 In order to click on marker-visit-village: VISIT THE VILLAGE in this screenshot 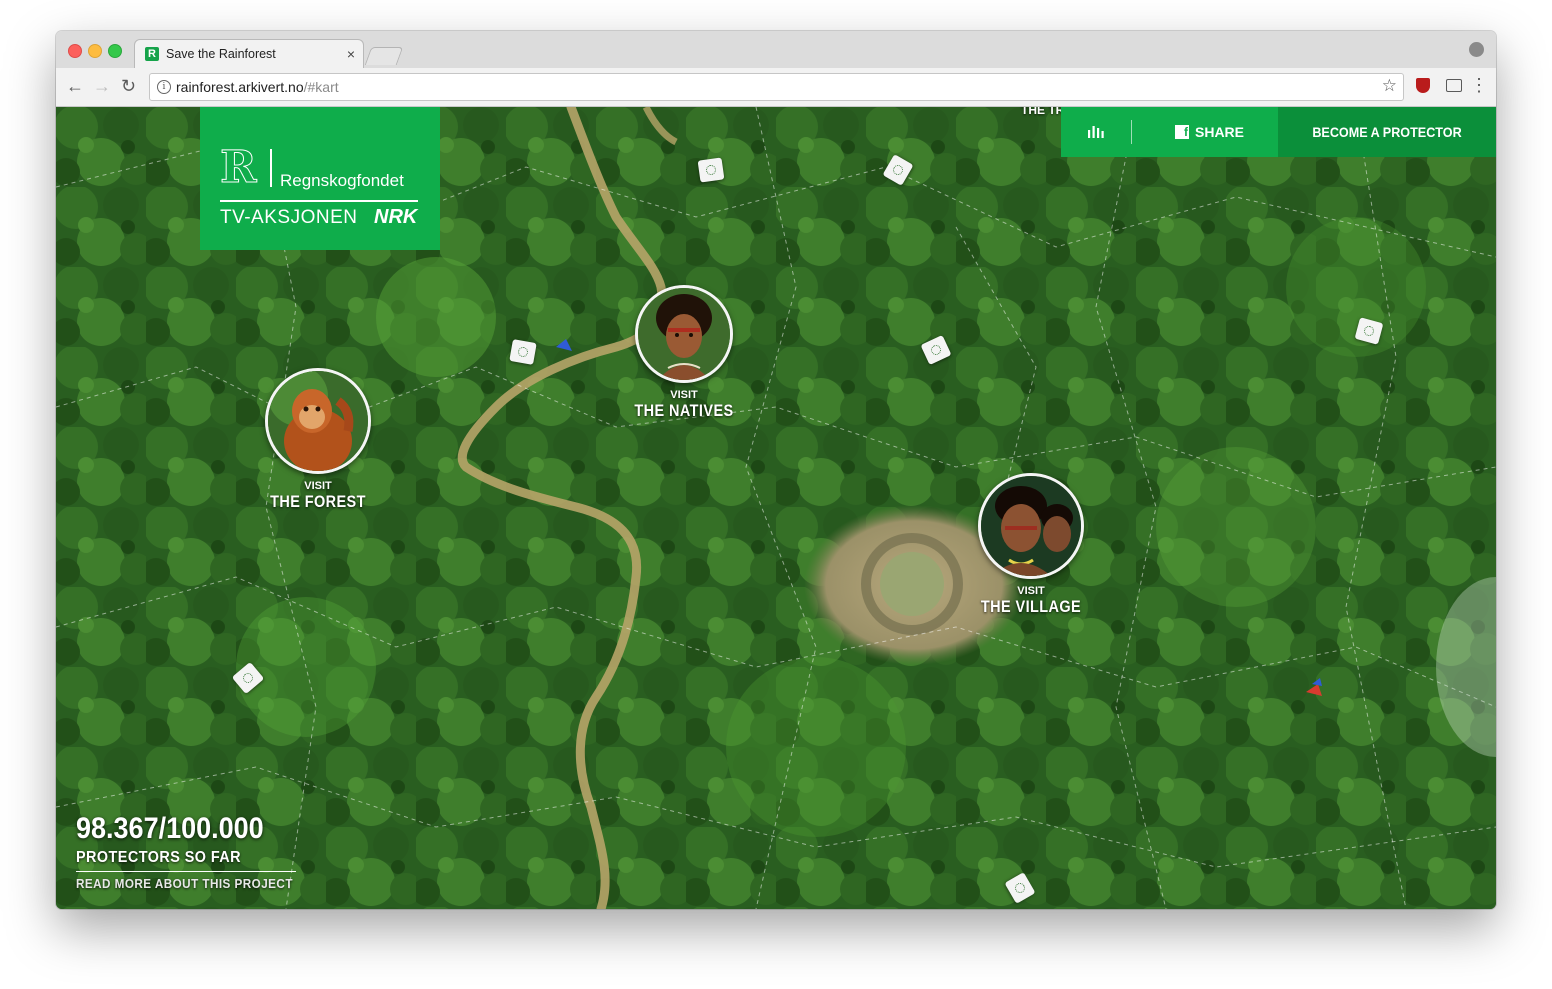, I will do `click(1031, 544)`.